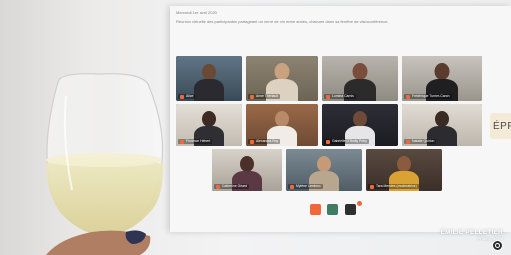  What do you see at coordinates (196, 12) in the screenshot?
I see `meeting-date: Mercredi 1er avril 2020` at bounding box center [196, 12].